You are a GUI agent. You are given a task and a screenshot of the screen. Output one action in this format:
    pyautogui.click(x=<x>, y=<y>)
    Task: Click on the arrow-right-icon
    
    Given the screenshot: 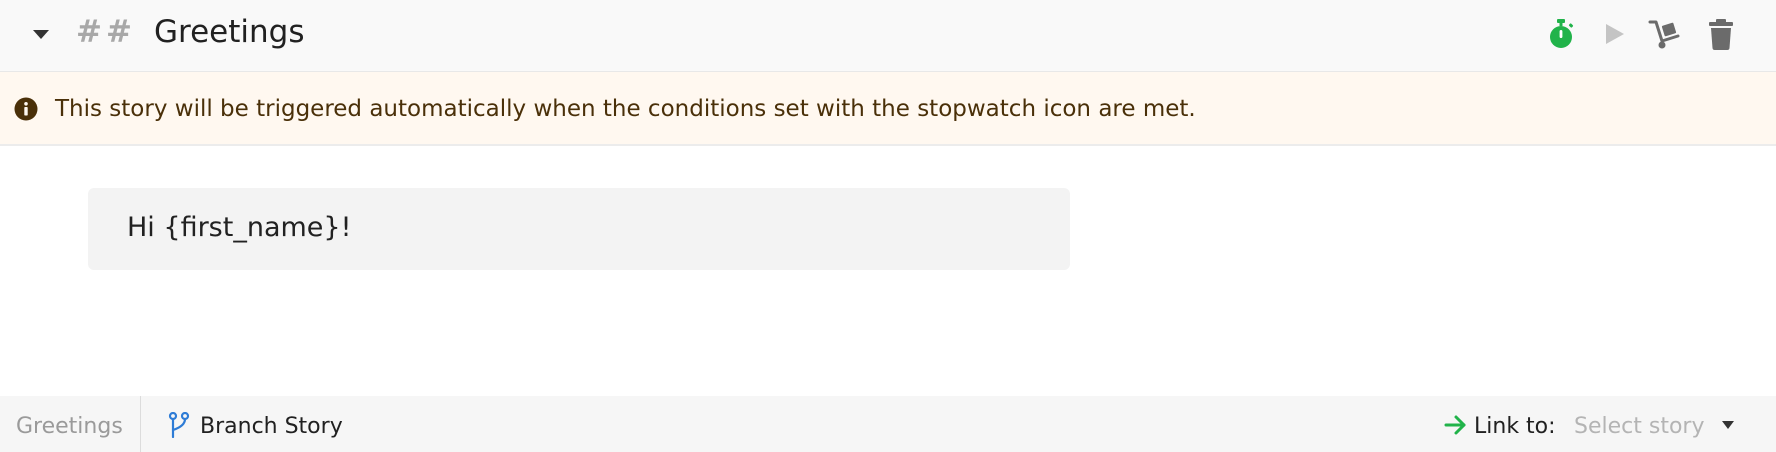 What is the action you would take?
    pyautogui.click(x=1455, y=425)
    